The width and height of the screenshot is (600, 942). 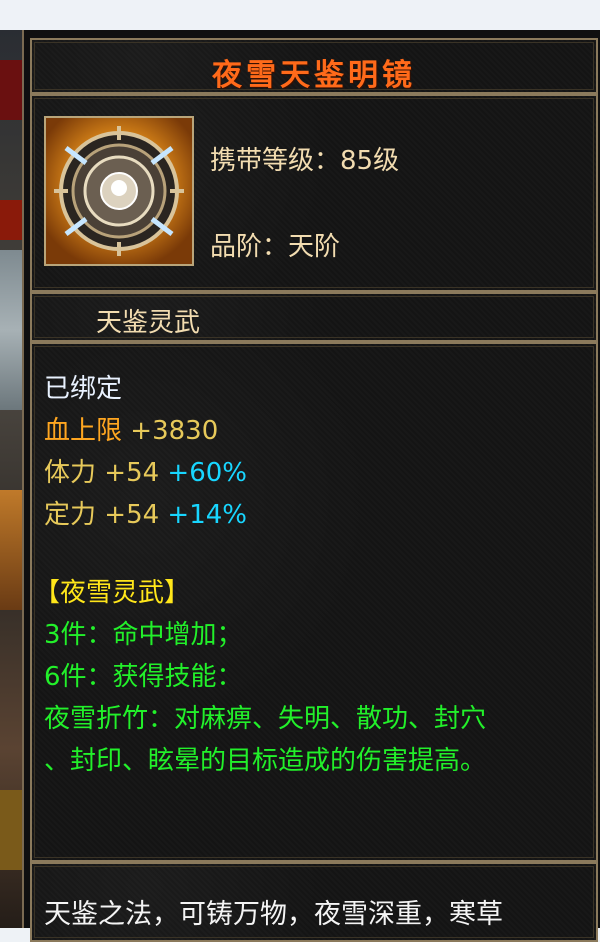 I want to click on grade-label: 品阶：, so click(x=249, y=247).